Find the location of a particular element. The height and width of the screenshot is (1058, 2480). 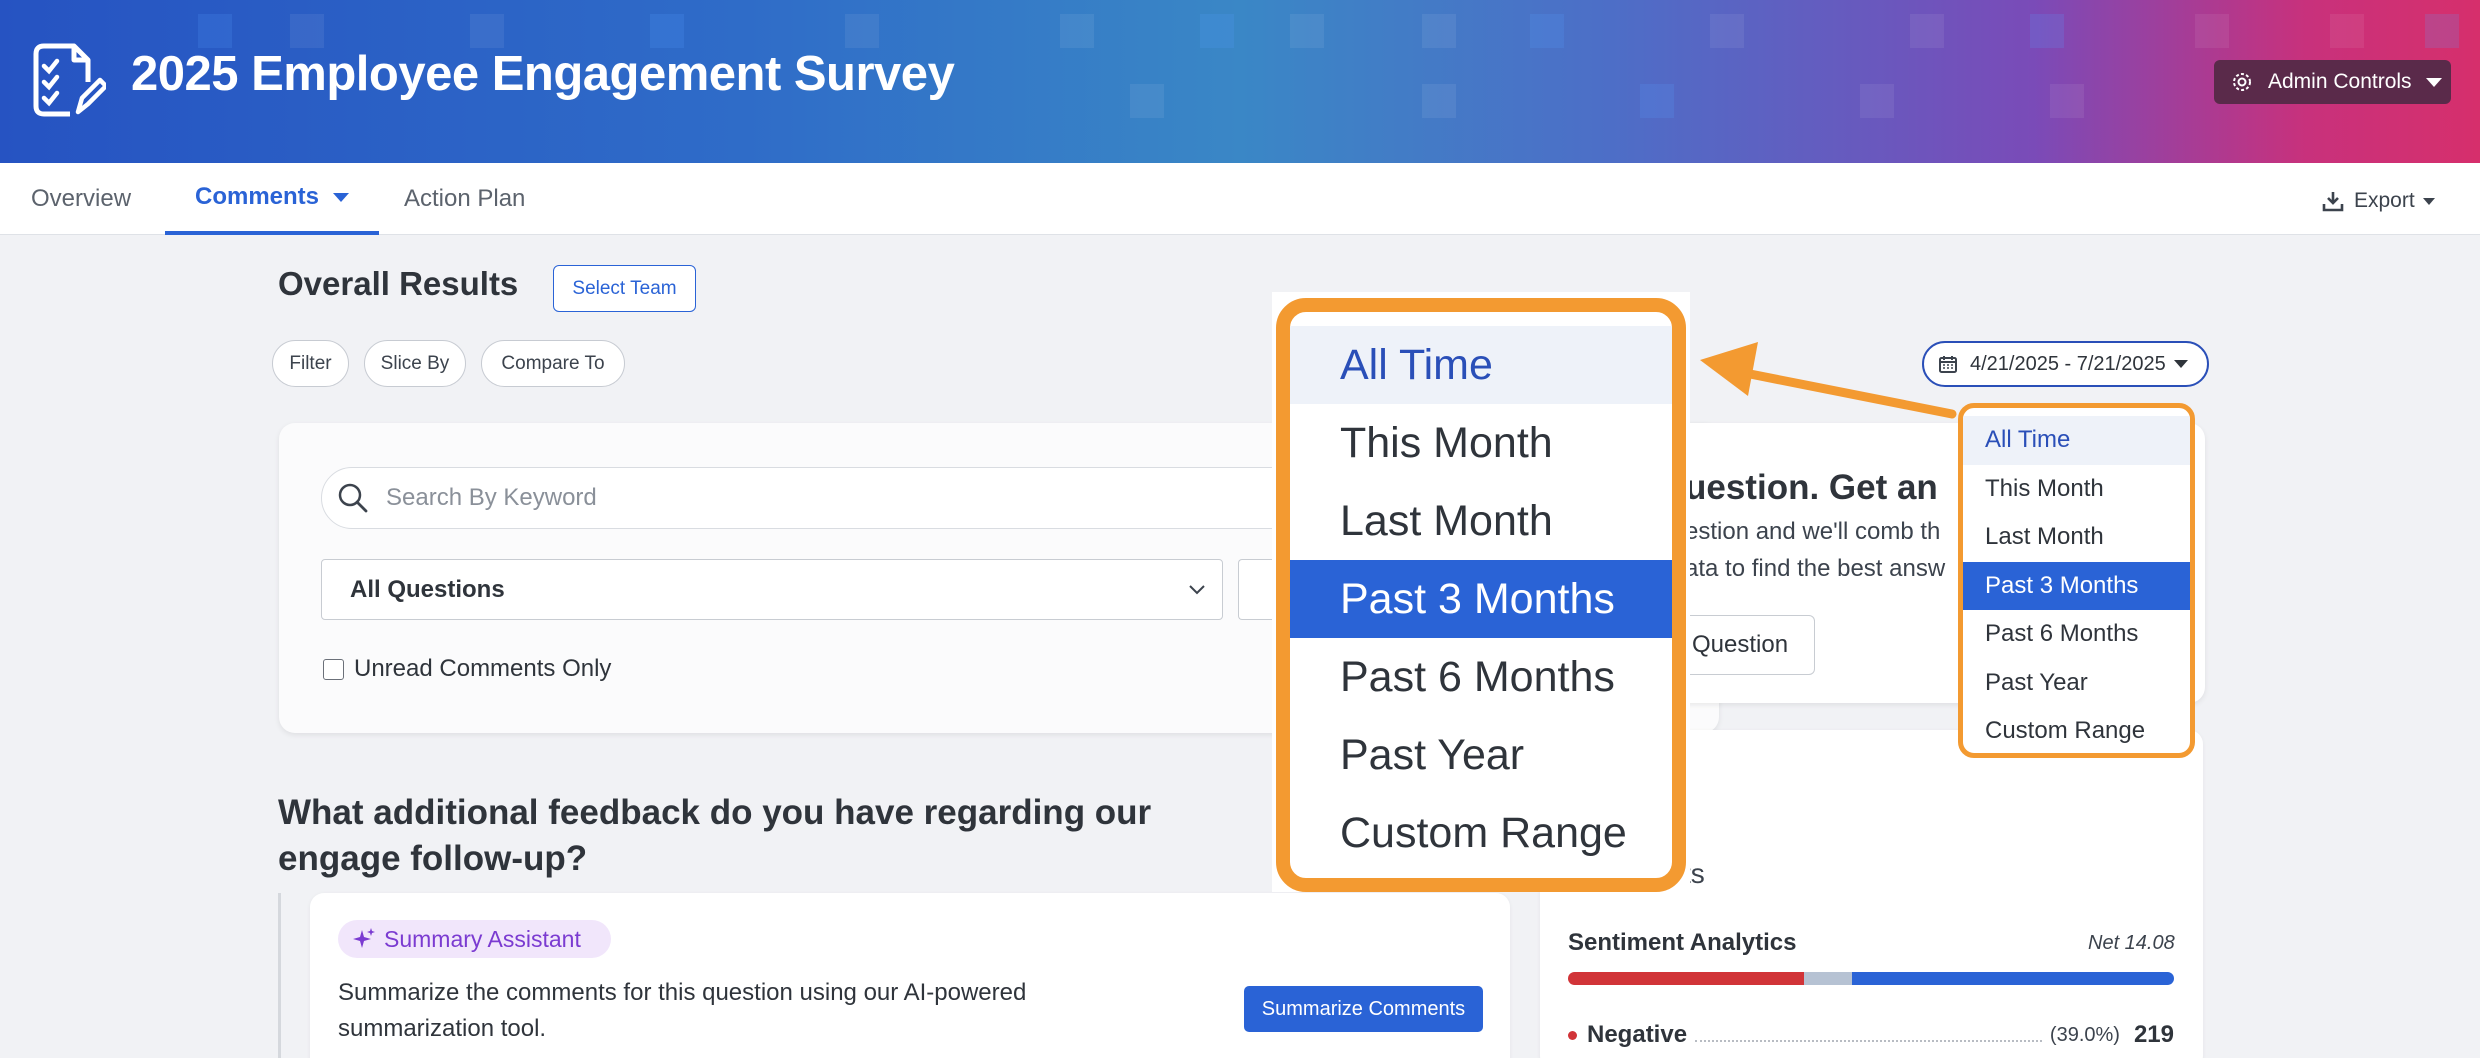

date-range-option-all-time: All Time is located at coordinates (2076, 440).